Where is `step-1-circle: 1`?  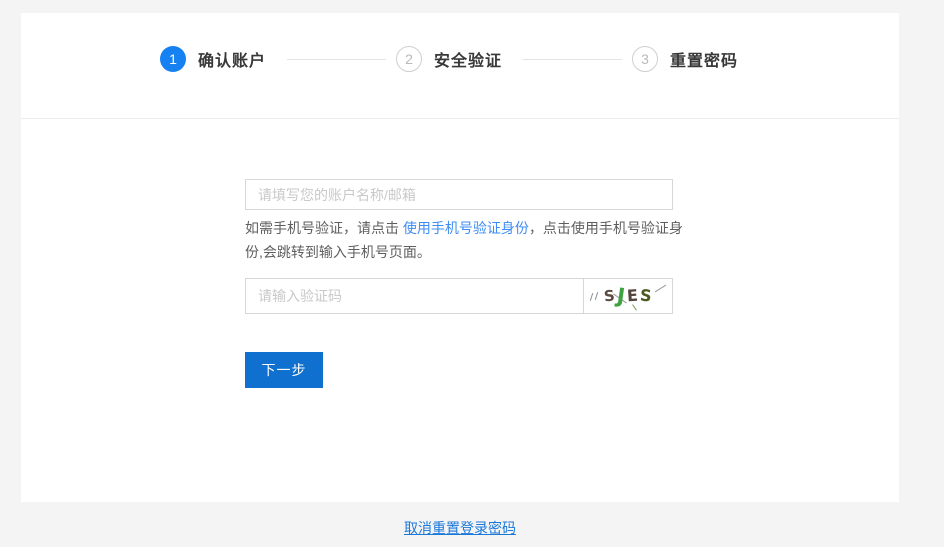 step-1-circle: 1 is located at coordinates (173, 59).